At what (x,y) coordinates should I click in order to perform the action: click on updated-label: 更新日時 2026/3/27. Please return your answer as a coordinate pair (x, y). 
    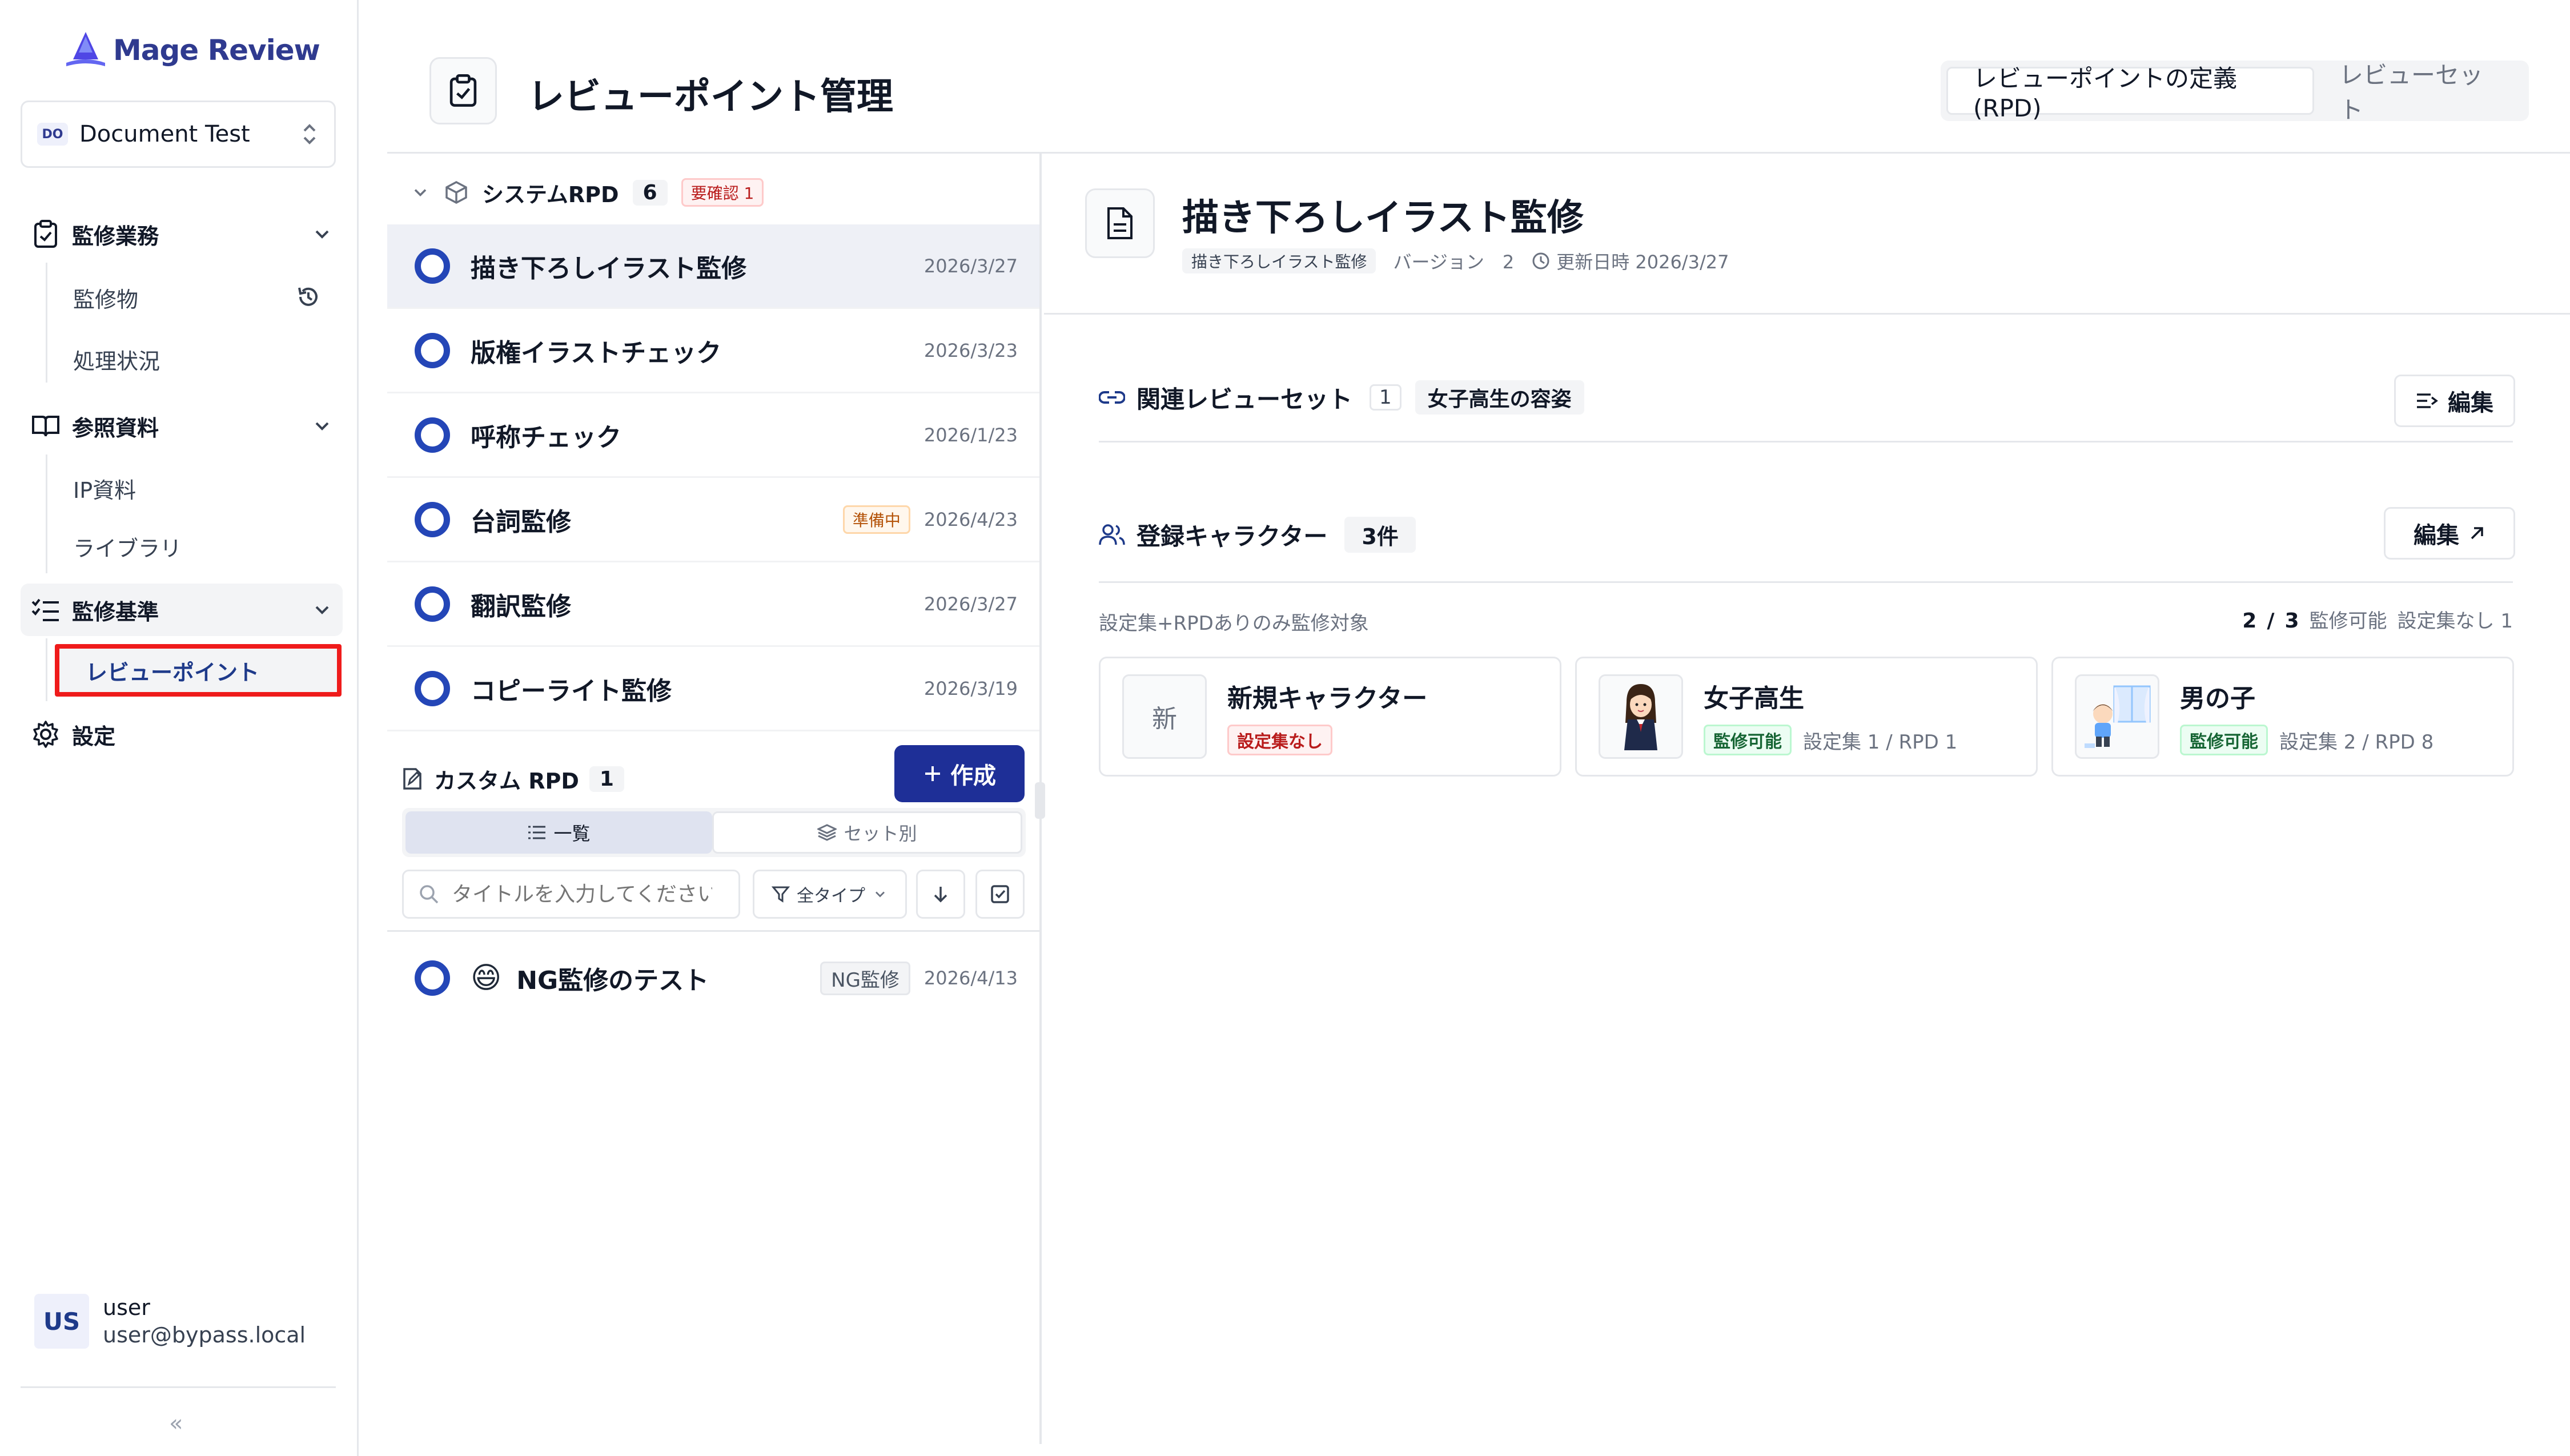
    Looking at the image, I should click on (1642, 262).